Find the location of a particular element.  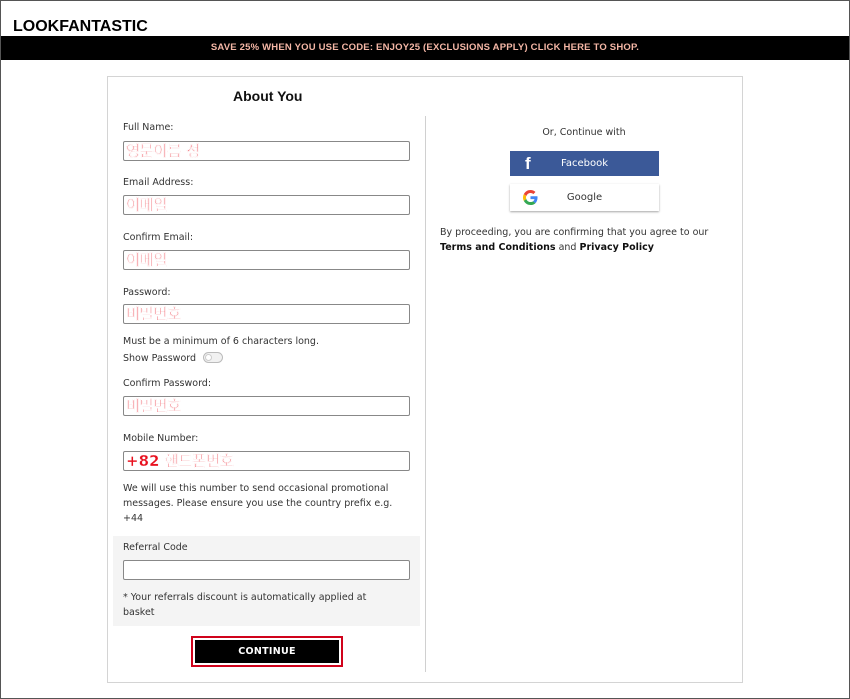

password-label: Password: is located at coordinates (147, 292).